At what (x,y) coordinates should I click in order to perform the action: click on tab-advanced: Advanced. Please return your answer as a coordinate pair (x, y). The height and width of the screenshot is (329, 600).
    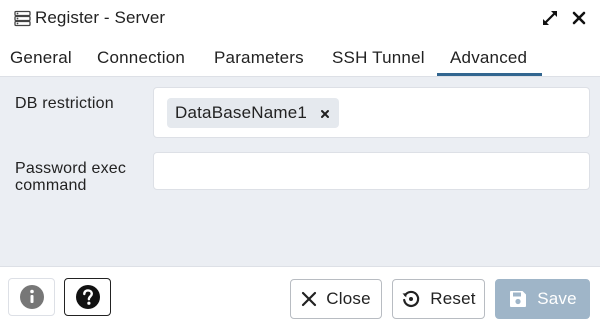
    Looking at the image, I should click on (488, 58).